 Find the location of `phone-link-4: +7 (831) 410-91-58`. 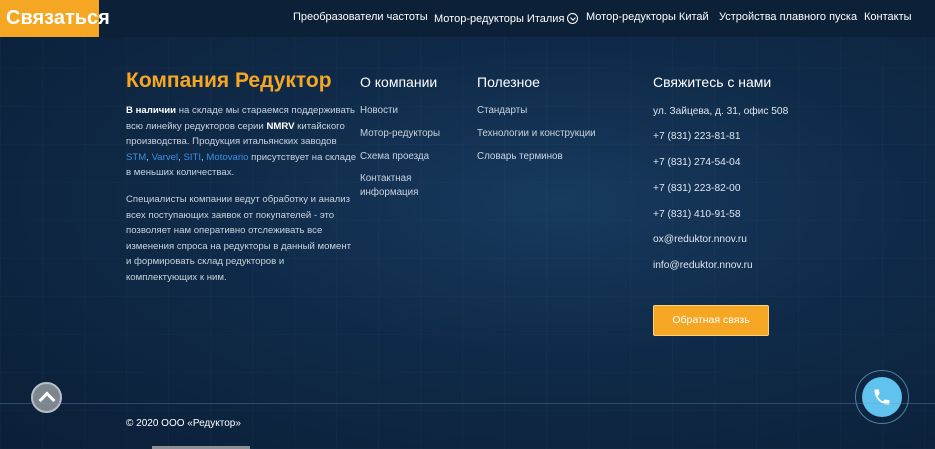

phone-link-4: +7 (831) 410-91-58 is located at coordinates (697, 214).